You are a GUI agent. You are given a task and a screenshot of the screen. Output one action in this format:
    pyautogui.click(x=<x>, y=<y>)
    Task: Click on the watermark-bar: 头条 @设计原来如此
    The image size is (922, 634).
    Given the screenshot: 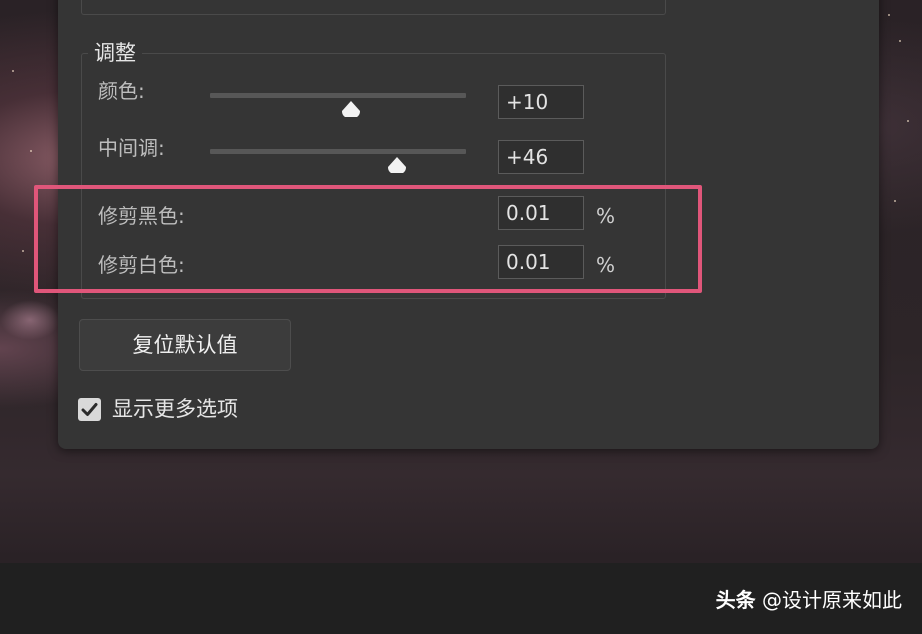 What is the action you would take?
    pyautogui.click(x=461, y=598)
    